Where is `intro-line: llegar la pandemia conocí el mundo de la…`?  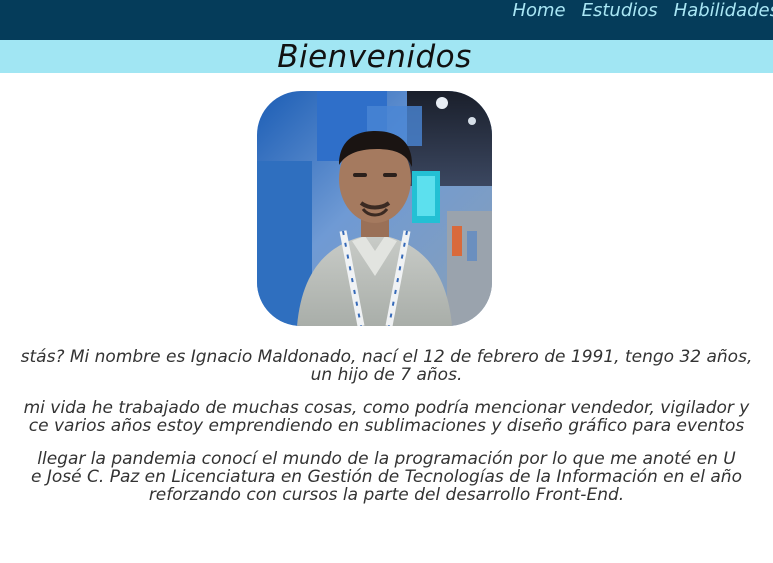
intro-line: llegar la pandemia conocí el mundo de la… is located at coordinates (386, 459).